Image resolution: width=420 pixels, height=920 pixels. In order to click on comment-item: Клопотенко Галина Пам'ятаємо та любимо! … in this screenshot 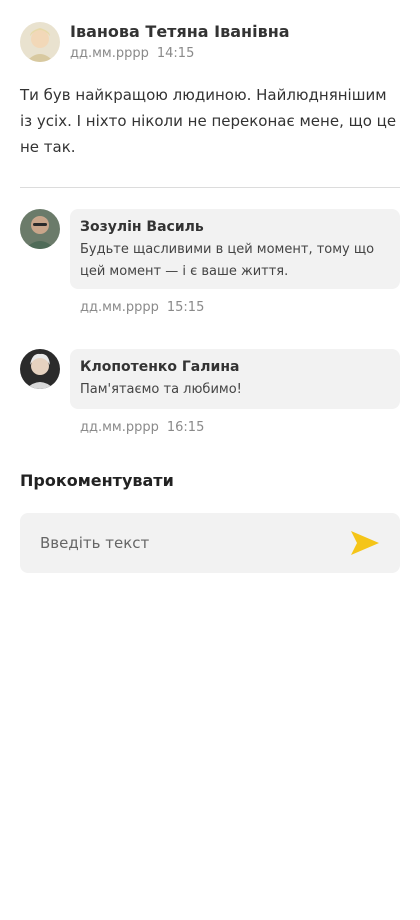, I will do `click(210, 394)`.